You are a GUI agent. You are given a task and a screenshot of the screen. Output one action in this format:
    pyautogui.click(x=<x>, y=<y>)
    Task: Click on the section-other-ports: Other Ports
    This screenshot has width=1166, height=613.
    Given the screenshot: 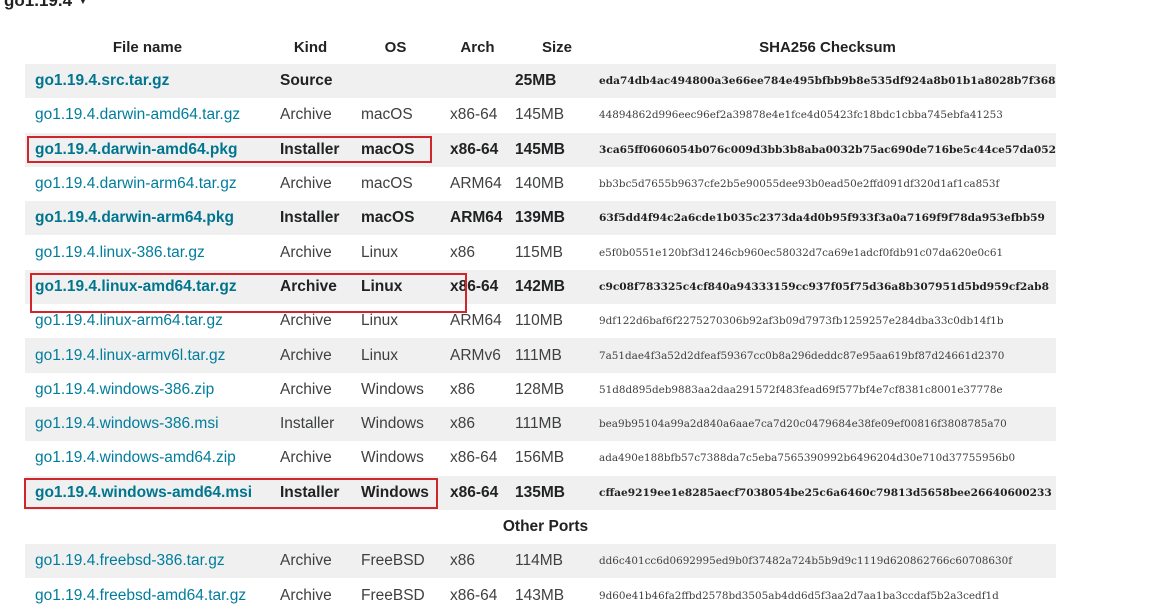 What is the action you would take?
    pyautogui.click(x=540, y=527)
    